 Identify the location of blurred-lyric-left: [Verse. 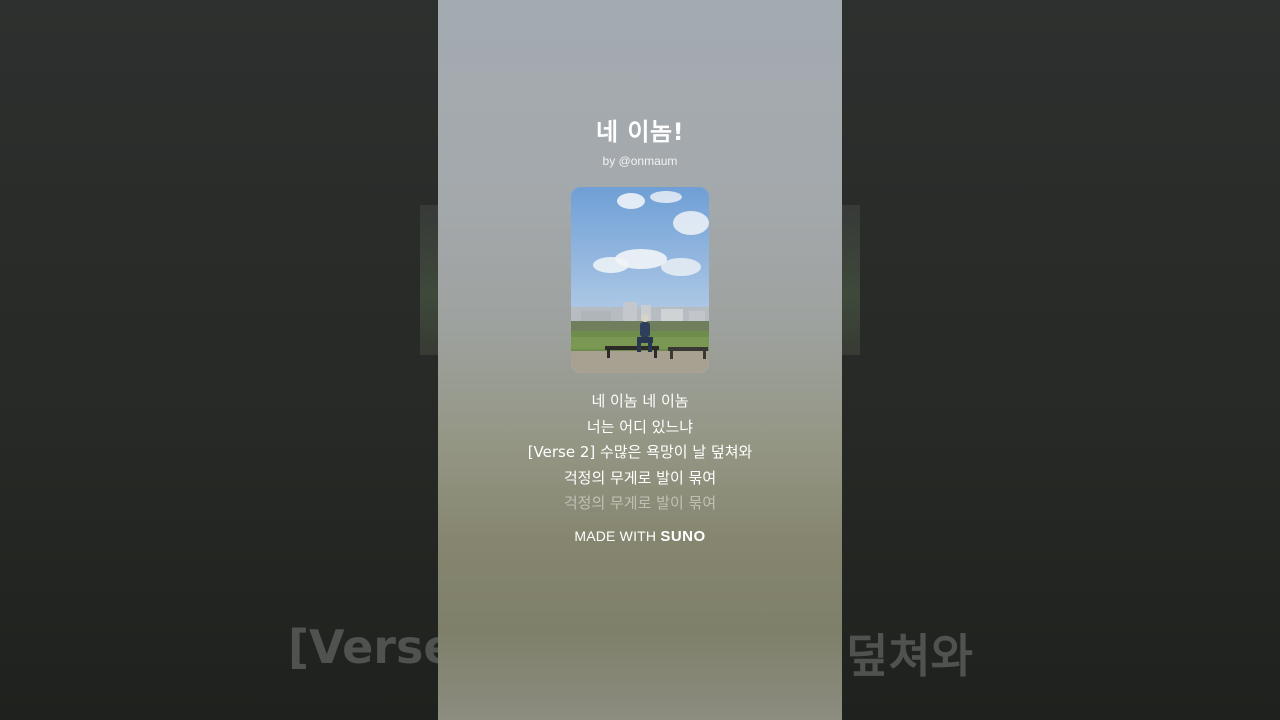
(371, 647).